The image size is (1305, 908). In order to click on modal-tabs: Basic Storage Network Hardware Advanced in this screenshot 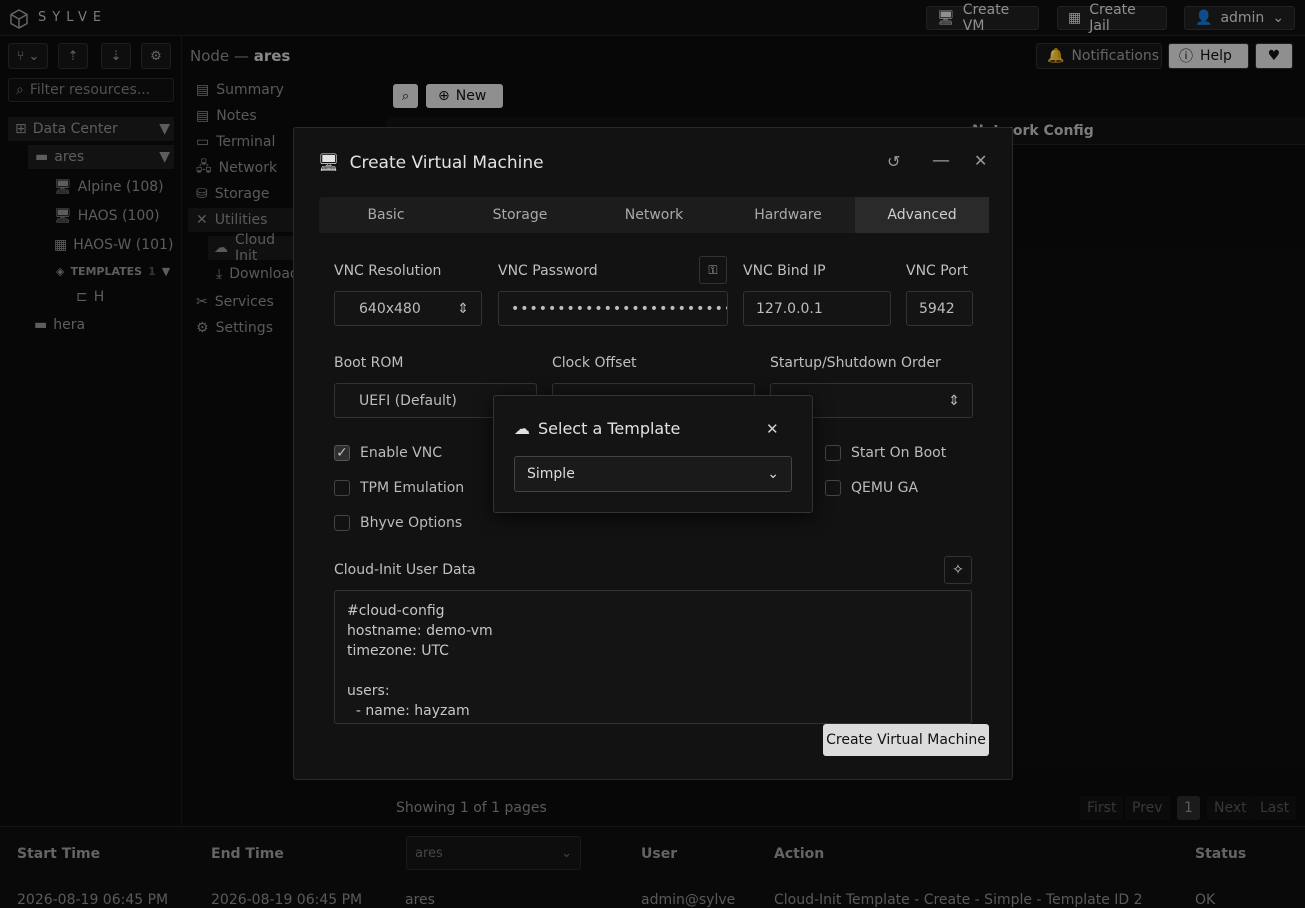, I will do `click(654, 215)`.